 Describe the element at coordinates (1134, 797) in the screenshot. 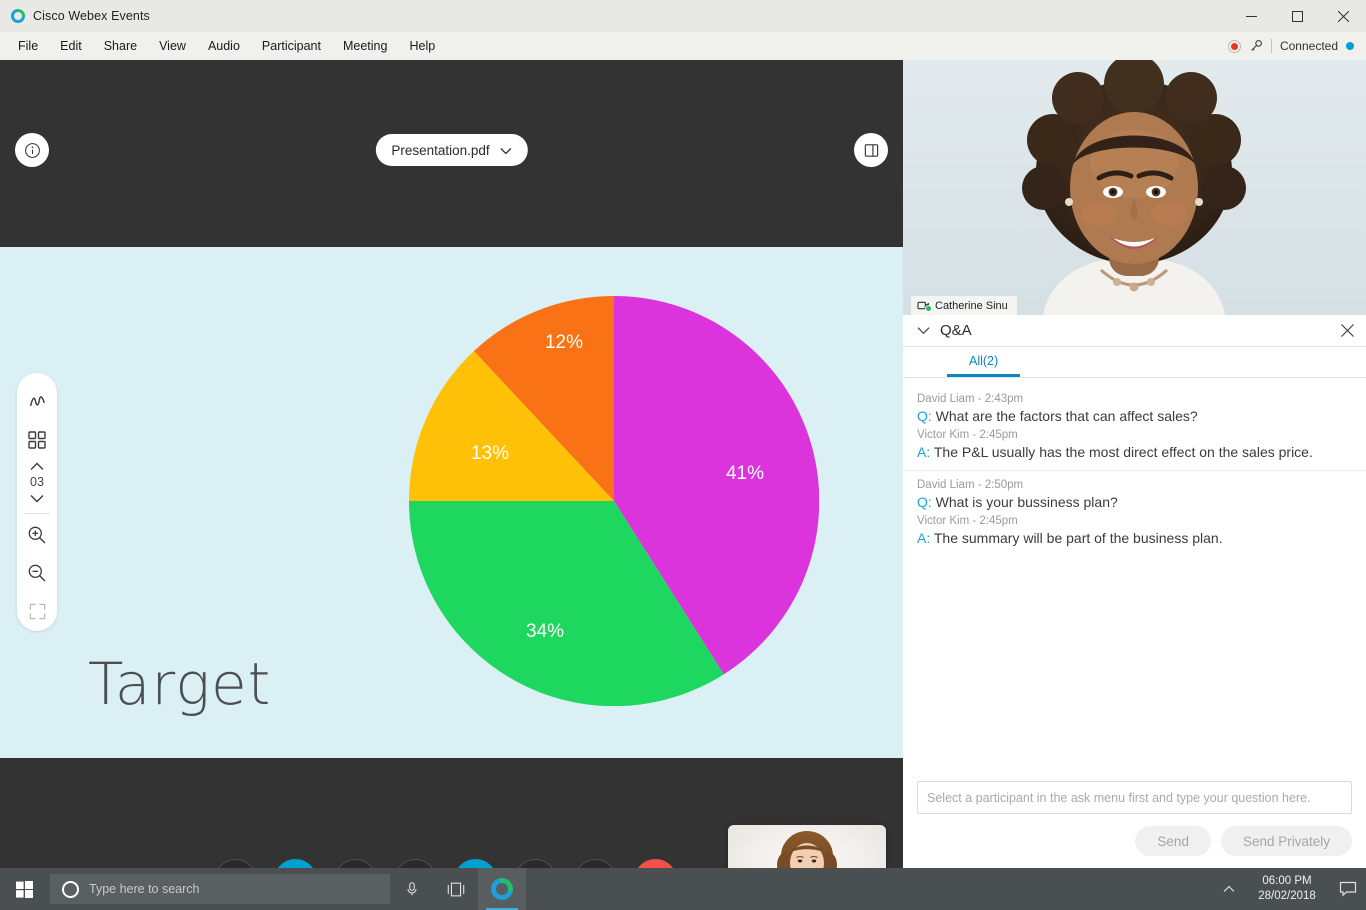

I see `qa-message-input` at that location.